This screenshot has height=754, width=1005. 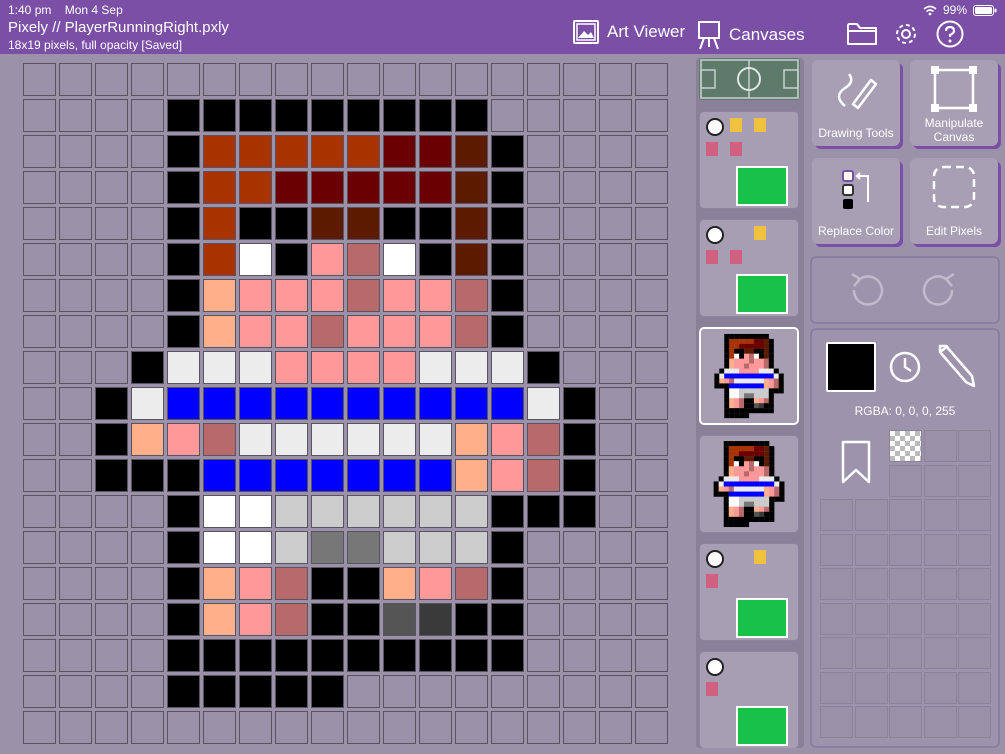 I want to click on gear-icon, so click(x=906, y=34).